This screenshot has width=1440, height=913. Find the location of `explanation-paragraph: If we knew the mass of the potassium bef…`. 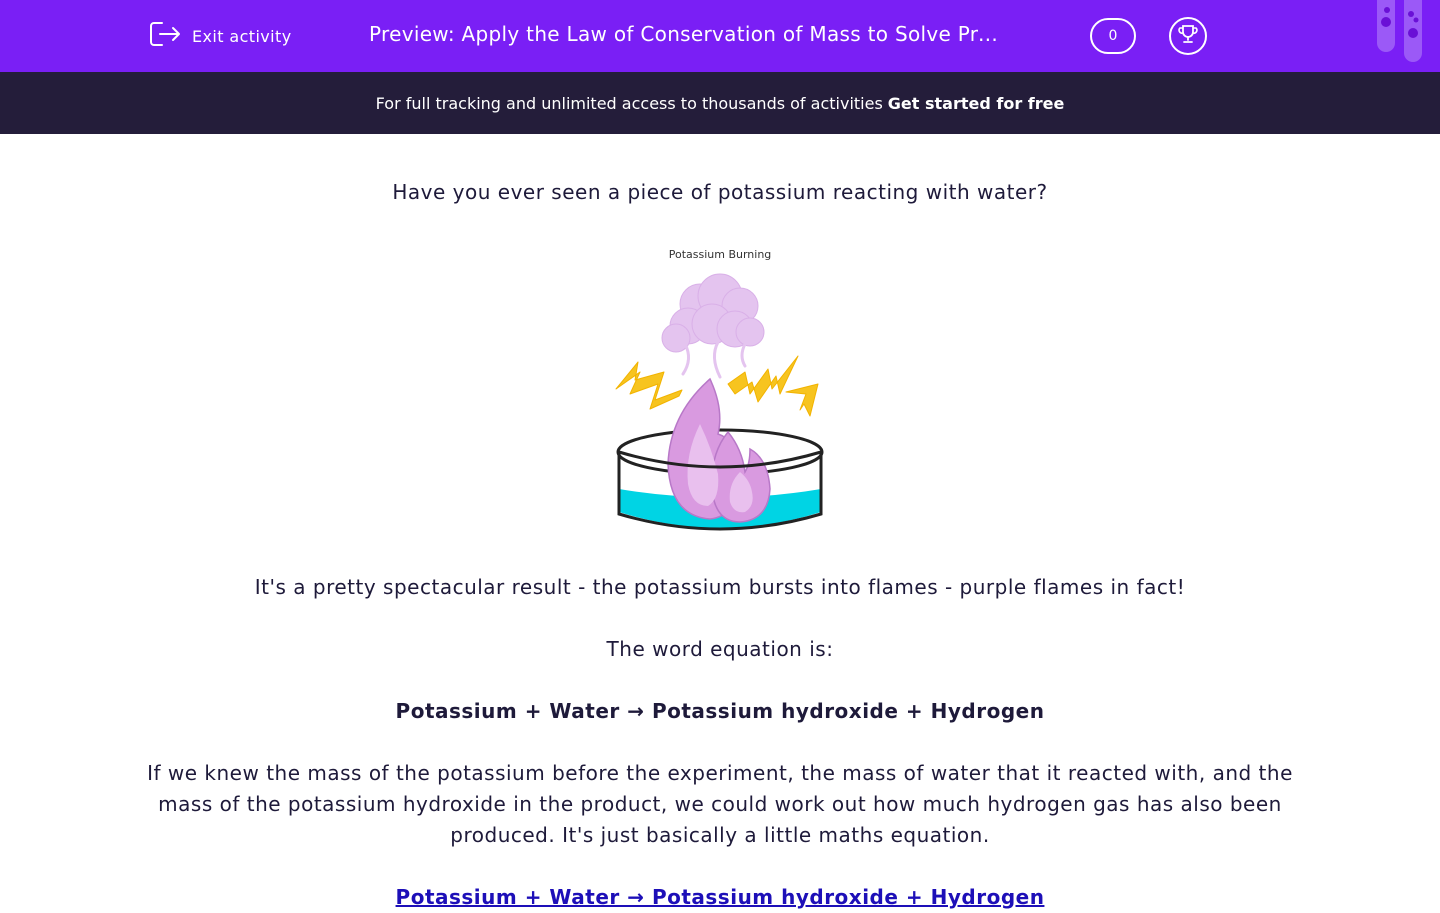

explanation-paragraph: If we knew the mass of the potassium bef… is located at coordinates (720, 804).